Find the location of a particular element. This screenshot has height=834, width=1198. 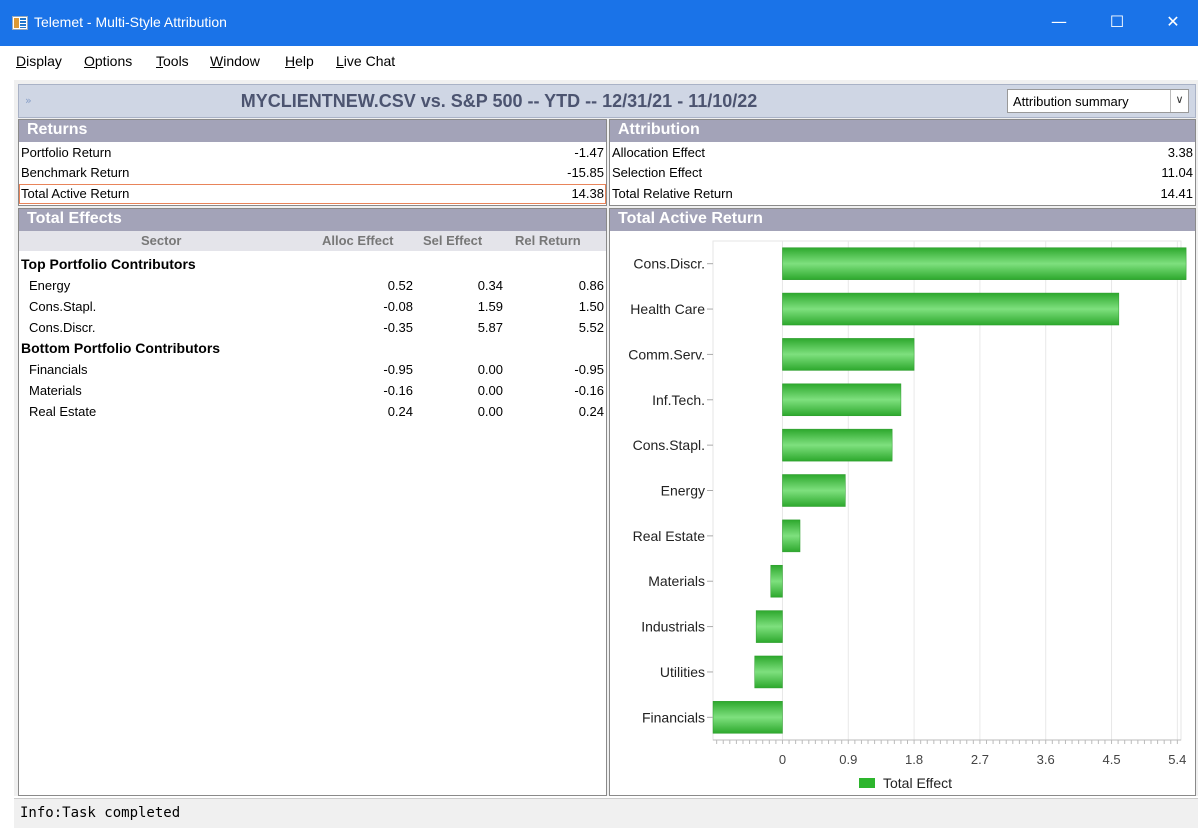

group-header: Bottom Portfolio Contributors is located at coordinates (312, 349).